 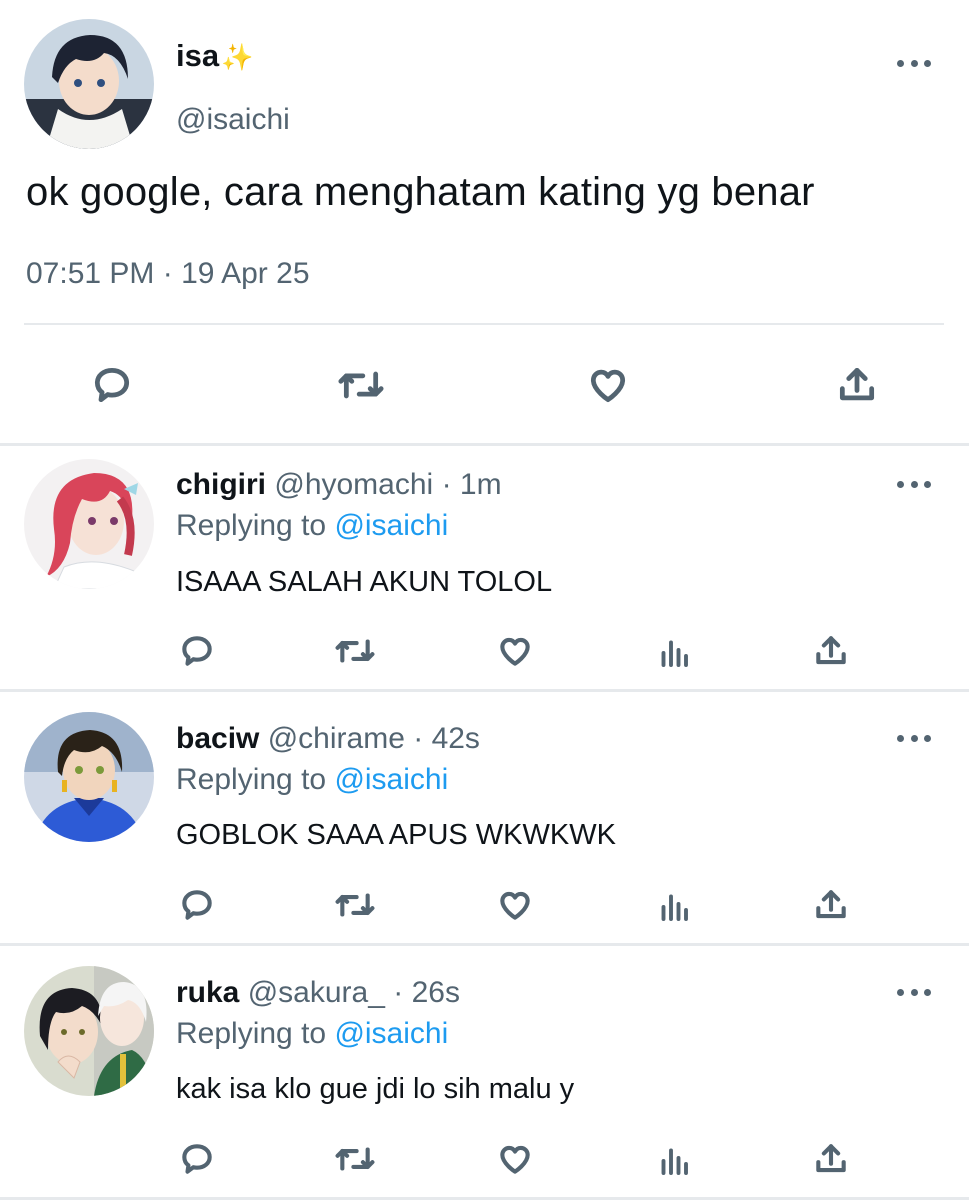 I want to click on divider, so click(x=484, y=324).